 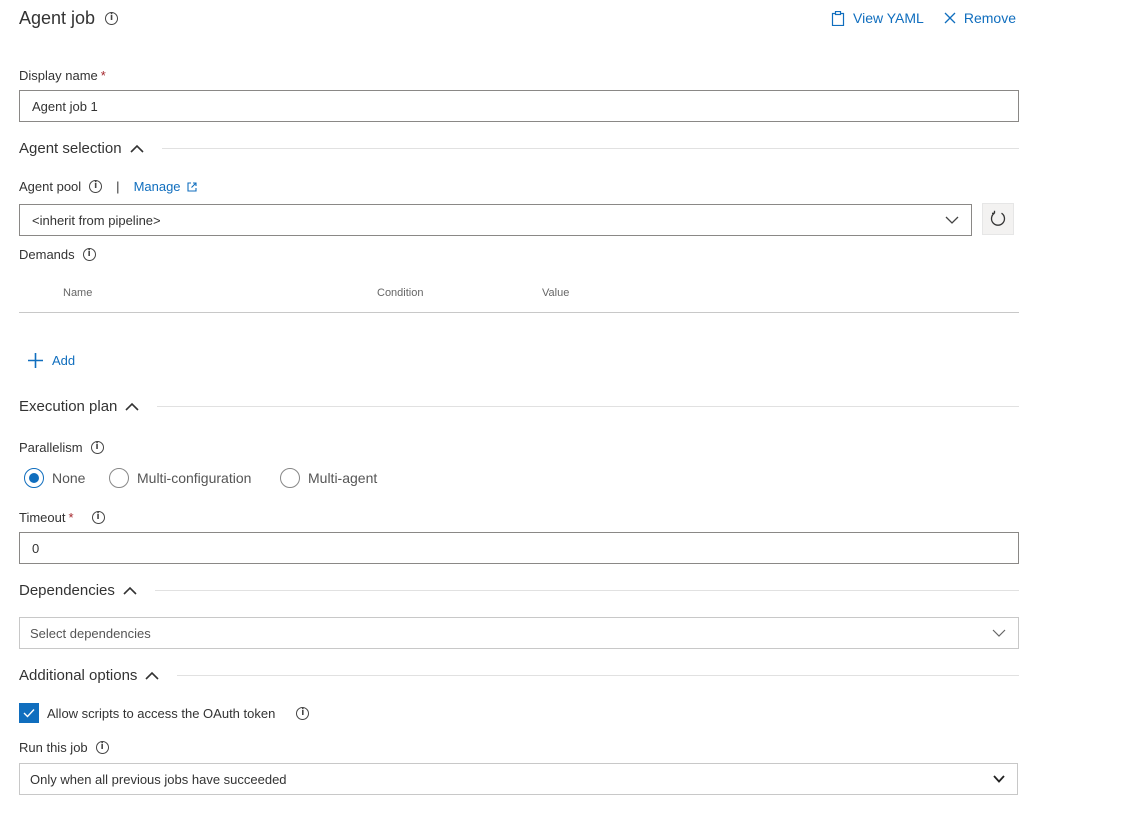 What do you see at coordinates (90, 633) in the screenshot?
I see `dependencies-placeholder: Select dependencies` at bounding box center [90, 633].